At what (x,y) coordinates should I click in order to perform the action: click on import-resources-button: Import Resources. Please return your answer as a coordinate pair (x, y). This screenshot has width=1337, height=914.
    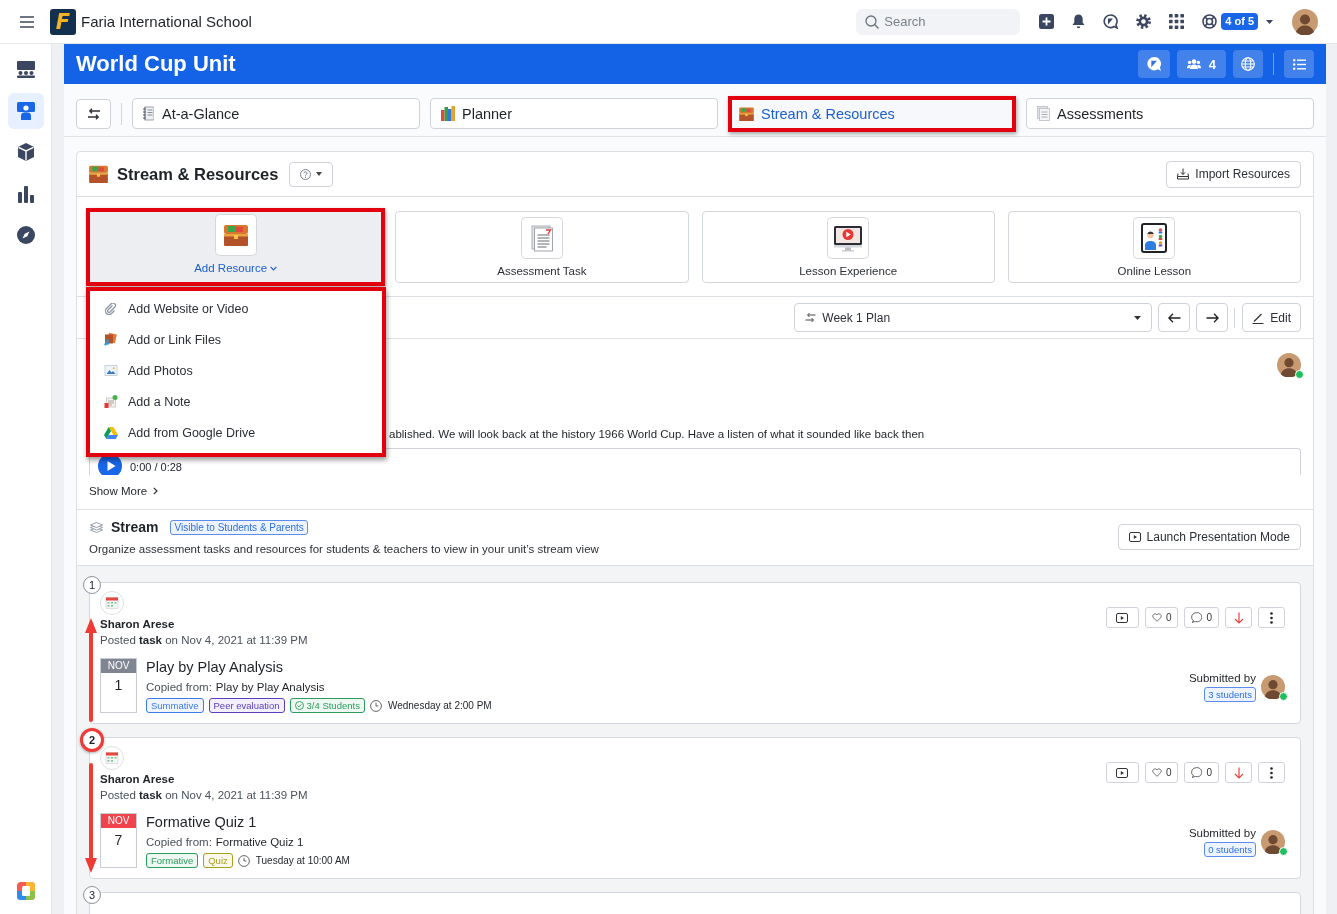
    Looking at the image, I should click on (1233, 174).